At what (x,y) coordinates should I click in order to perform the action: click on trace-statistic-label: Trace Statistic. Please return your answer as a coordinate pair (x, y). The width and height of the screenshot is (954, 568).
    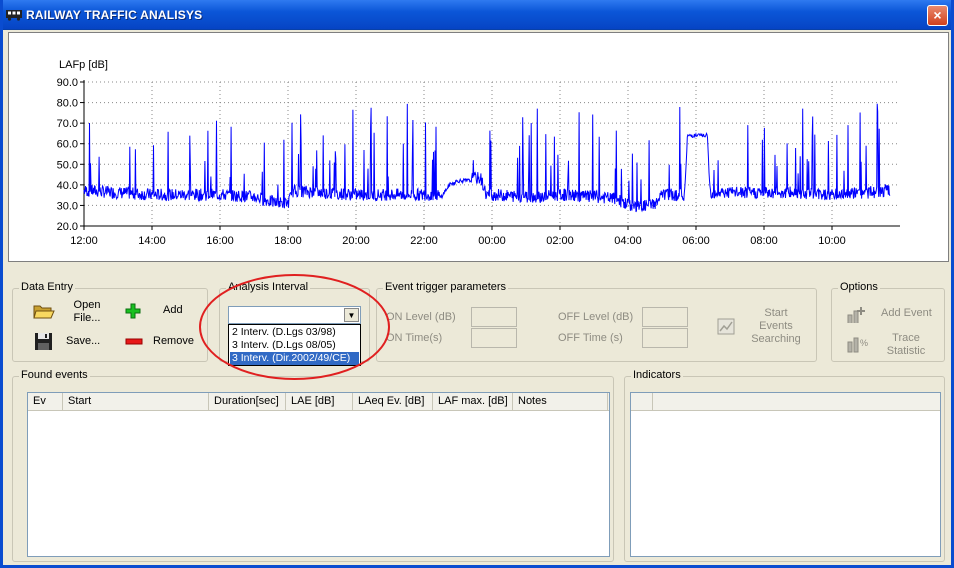
    Looking at the image, I should click on (906, 345).